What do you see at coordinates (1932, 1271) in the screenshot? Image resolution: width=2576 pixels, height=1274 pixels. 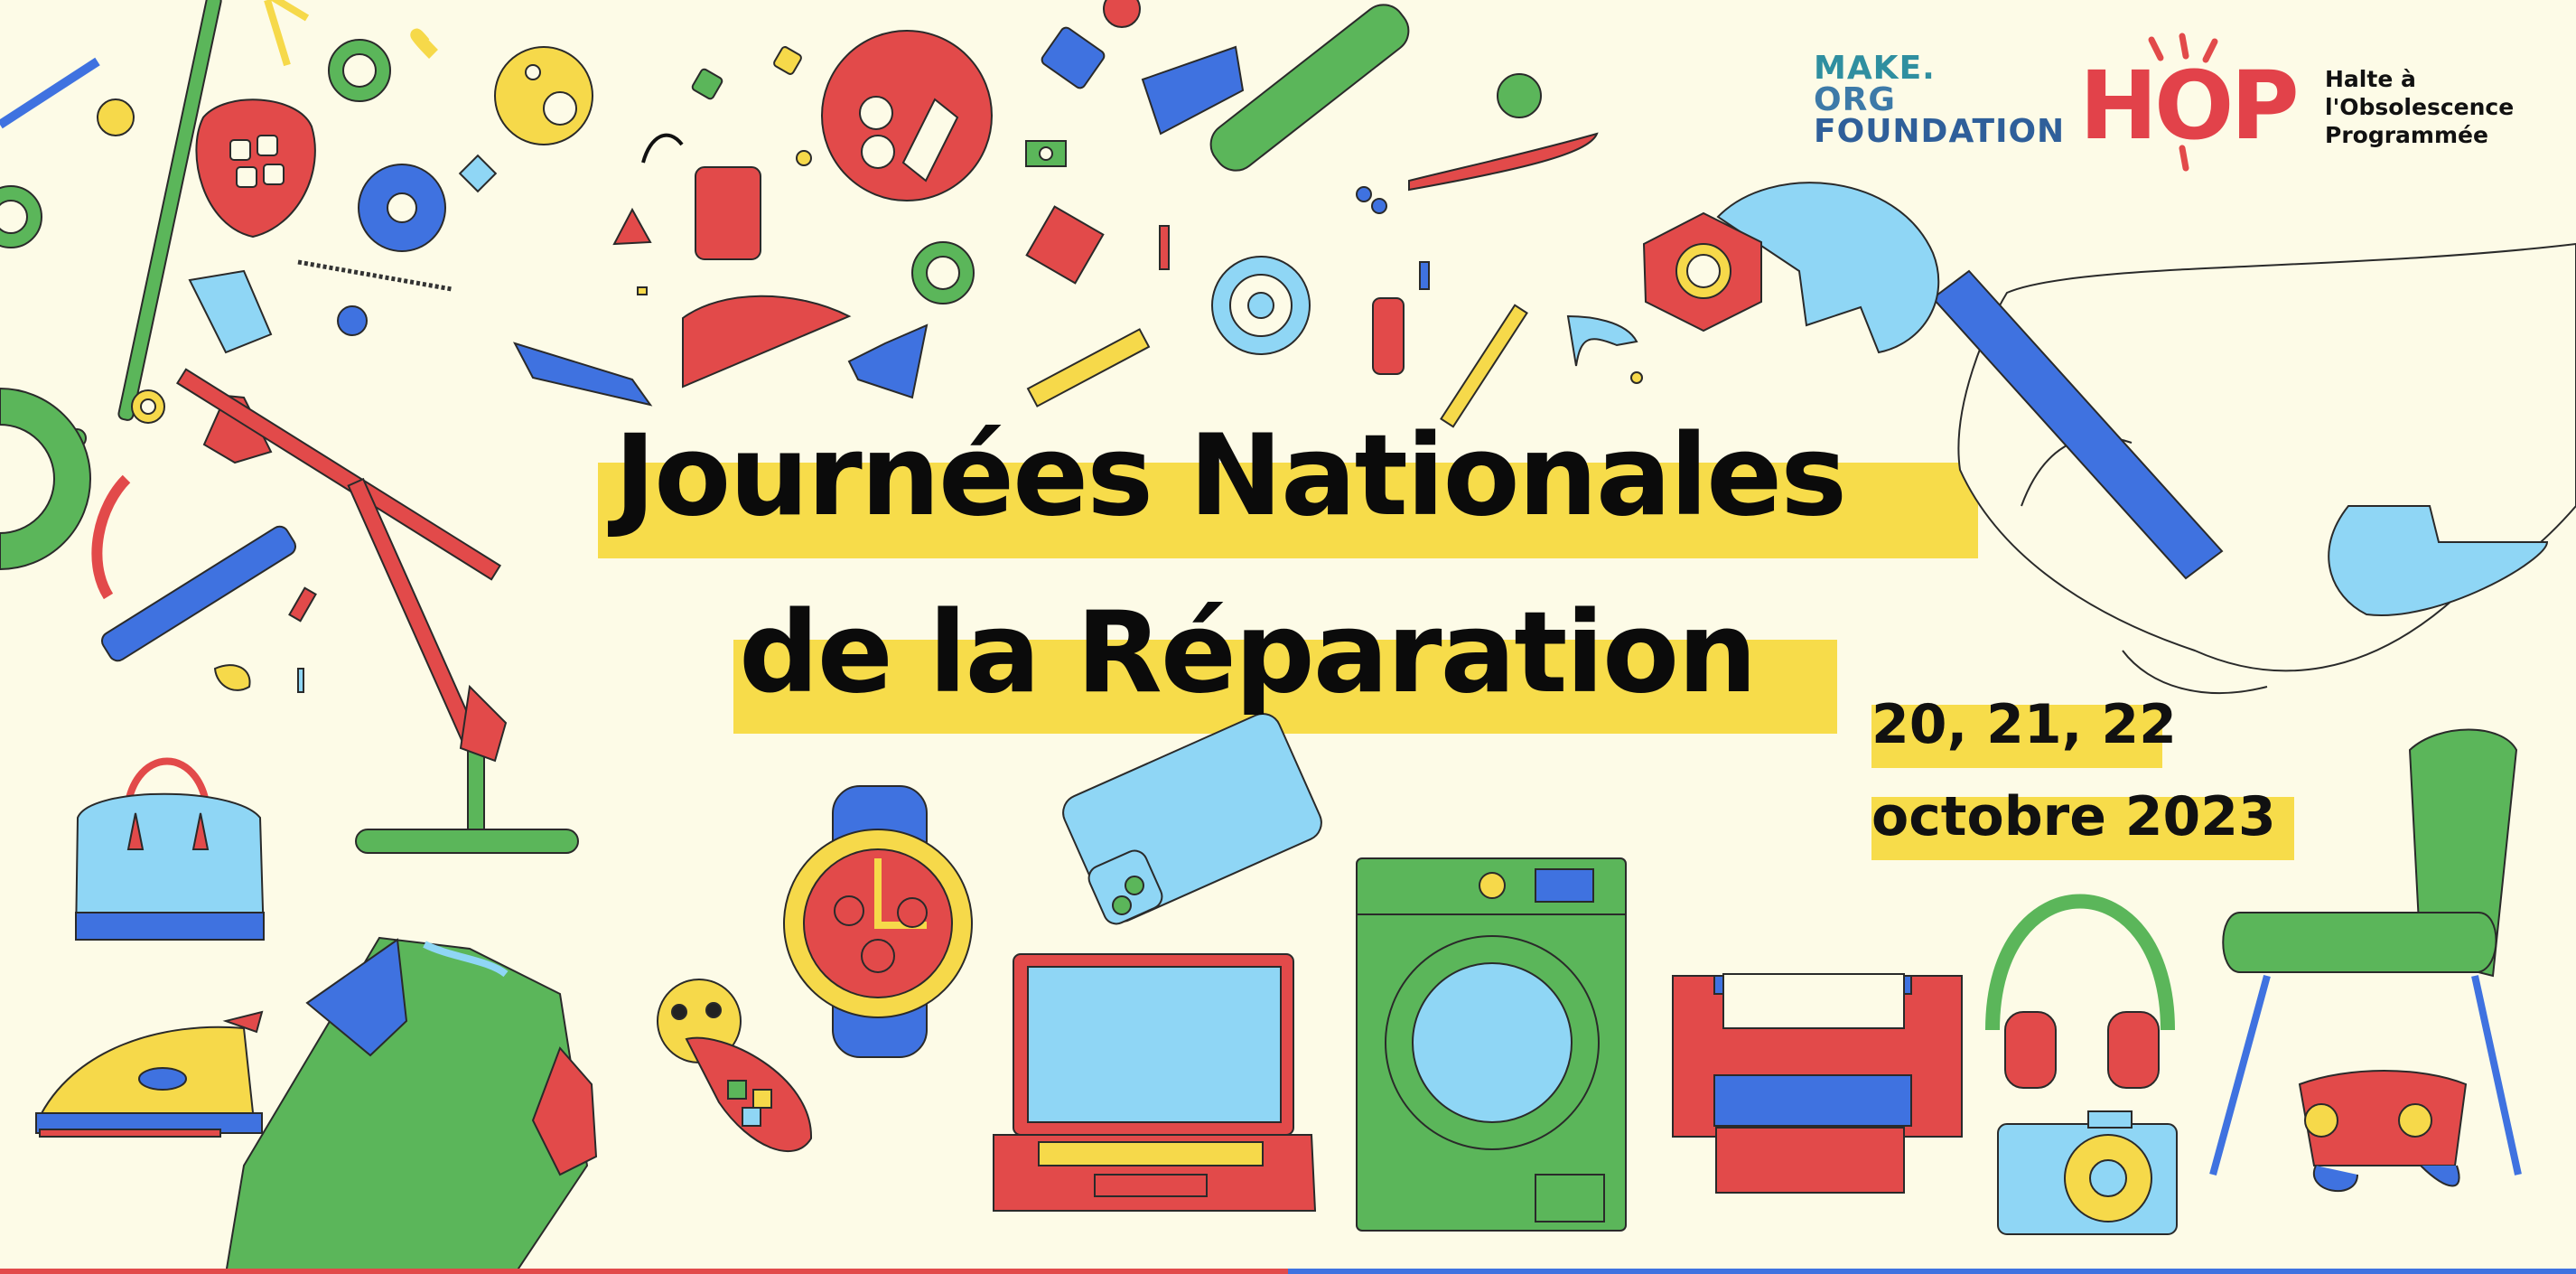 I see `bottom-stripe-blue` at bounding box center [1932, 1271].